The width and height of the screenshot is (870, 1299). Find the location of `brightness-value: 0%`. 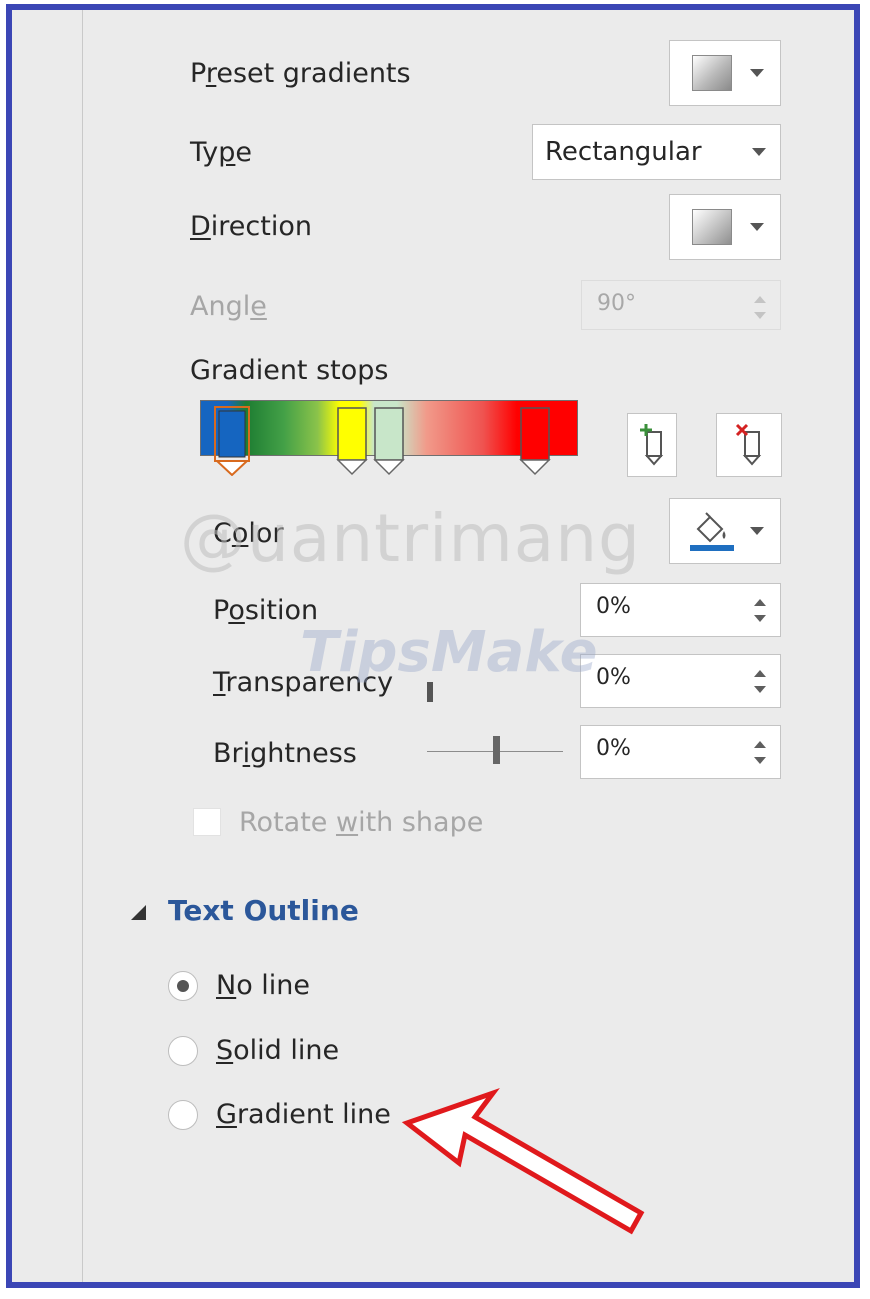

brightness-value: 0% is located at coordinates (613, 748).